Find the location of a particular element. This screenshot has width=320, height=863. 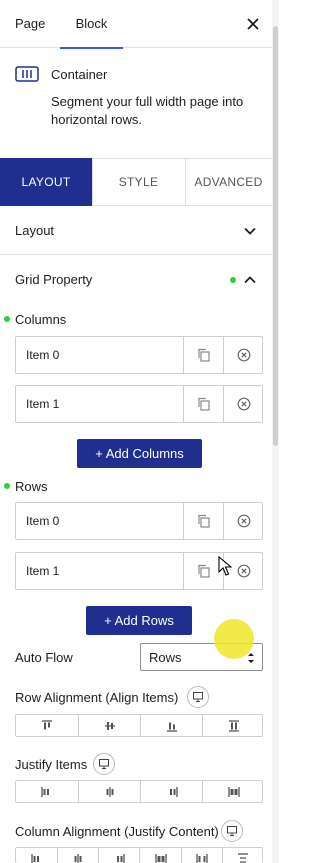

justify-content-space-around-button is located at coordinates (242, 855).